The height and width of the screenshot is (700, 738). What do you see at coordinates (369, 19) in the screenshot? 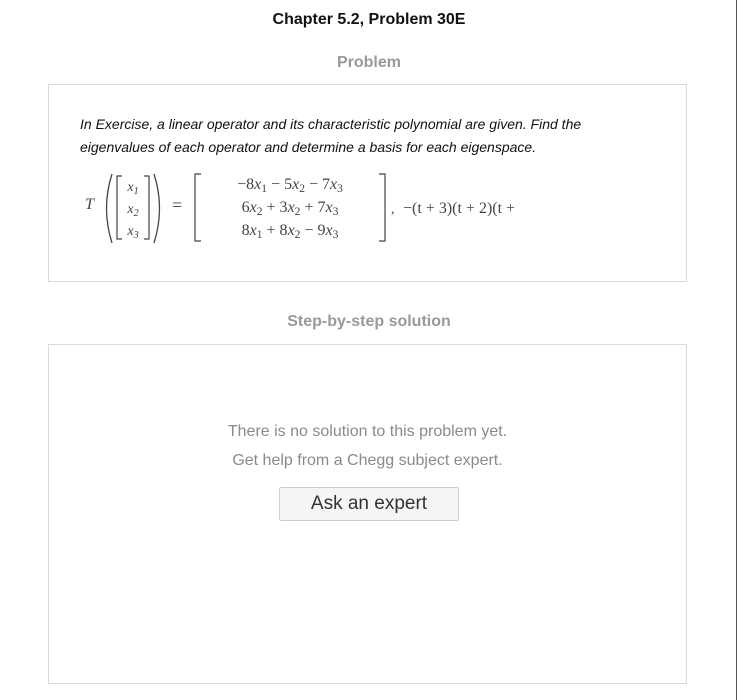
I see `page-title: Chapter 5.2, Problem 30E` at bounding box center [369, 19].